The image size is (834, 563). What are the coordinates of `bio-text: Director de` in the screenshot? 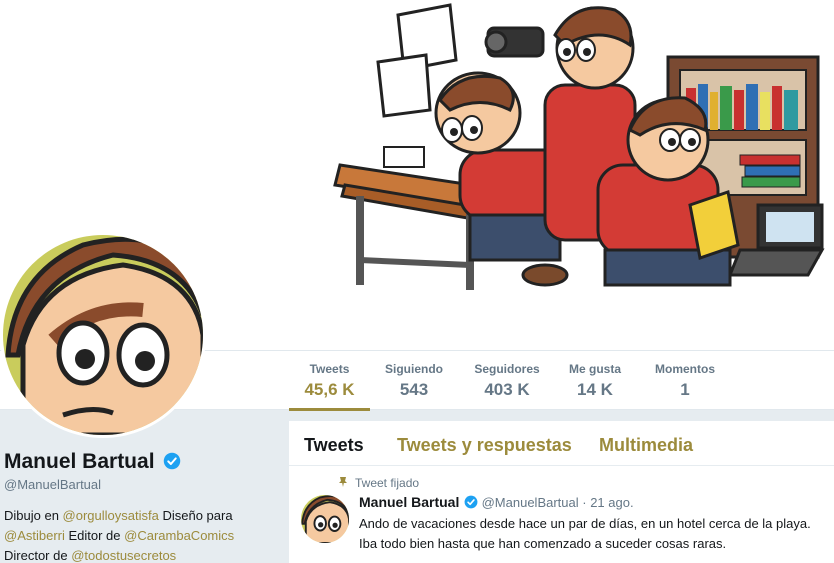 It's located at (38, 555).